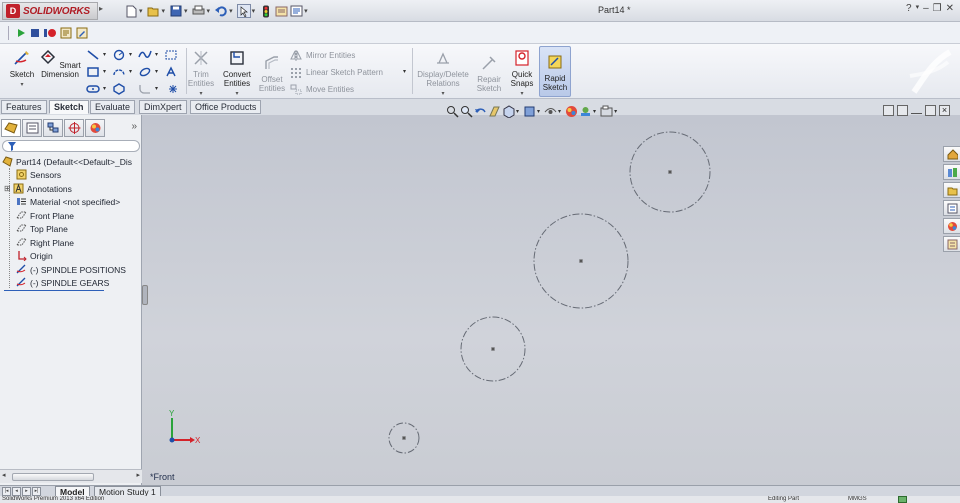 This screenshot has height=503, width=960. I want to click on tree-filter-input, so click(71, 146).